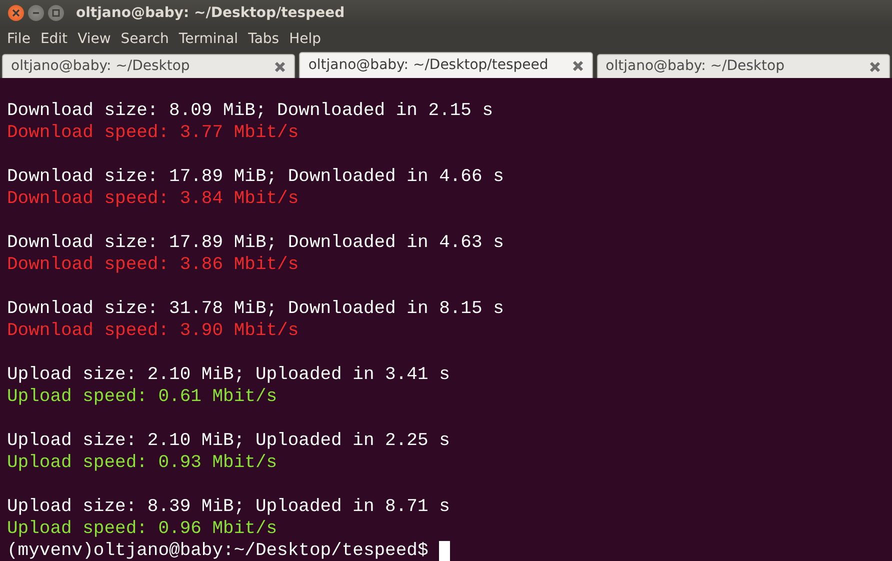  What do you see at coordinates (209, 39) in the screenshot?
I see `menu-item: Terminal` at bounding box center [209, 39].